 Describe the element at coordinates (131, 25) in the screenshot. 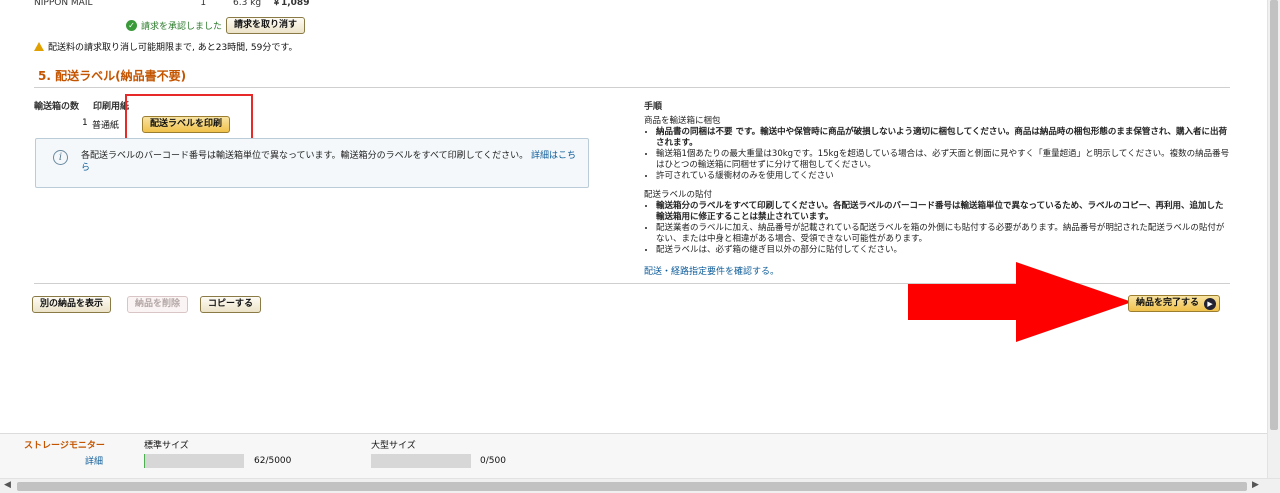

I see `check-circle-icon: ✓` at that location.